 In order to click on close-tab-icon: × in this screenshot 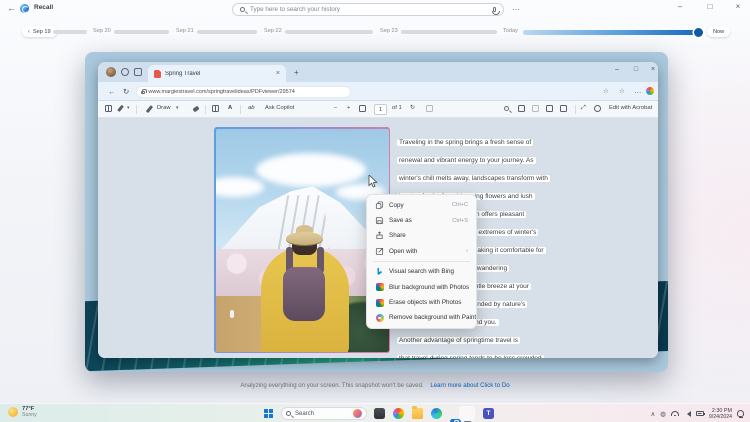, I will do `click(278, 73)`.